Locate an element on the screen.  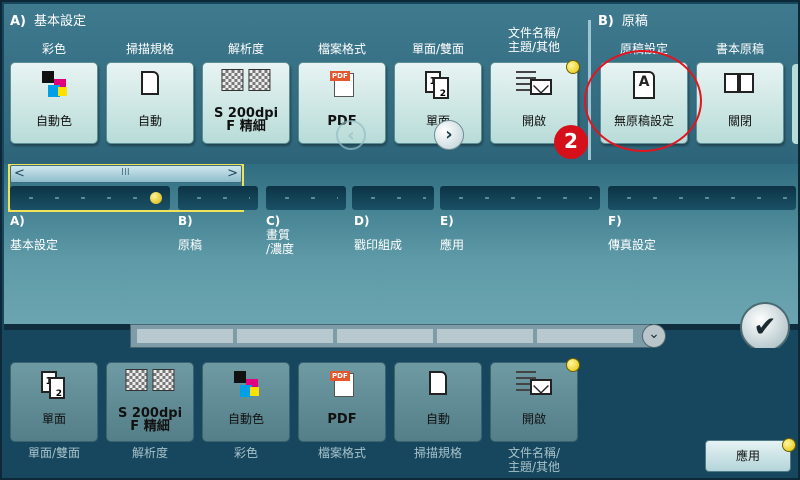
current-resolution-value: S 200dpi F 精細 is located at coordinates (150, 420).